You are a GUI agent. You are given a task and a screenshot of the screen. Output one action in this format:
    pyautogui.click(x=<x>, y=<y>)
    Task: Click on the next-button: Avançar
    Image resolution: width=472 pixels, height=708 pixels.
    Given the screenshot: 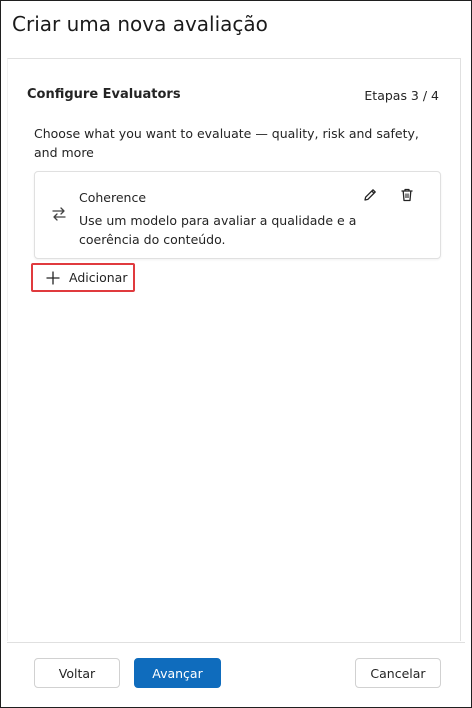 What is the action you would take?
    pyautogui.click(x=177, y=673)
    